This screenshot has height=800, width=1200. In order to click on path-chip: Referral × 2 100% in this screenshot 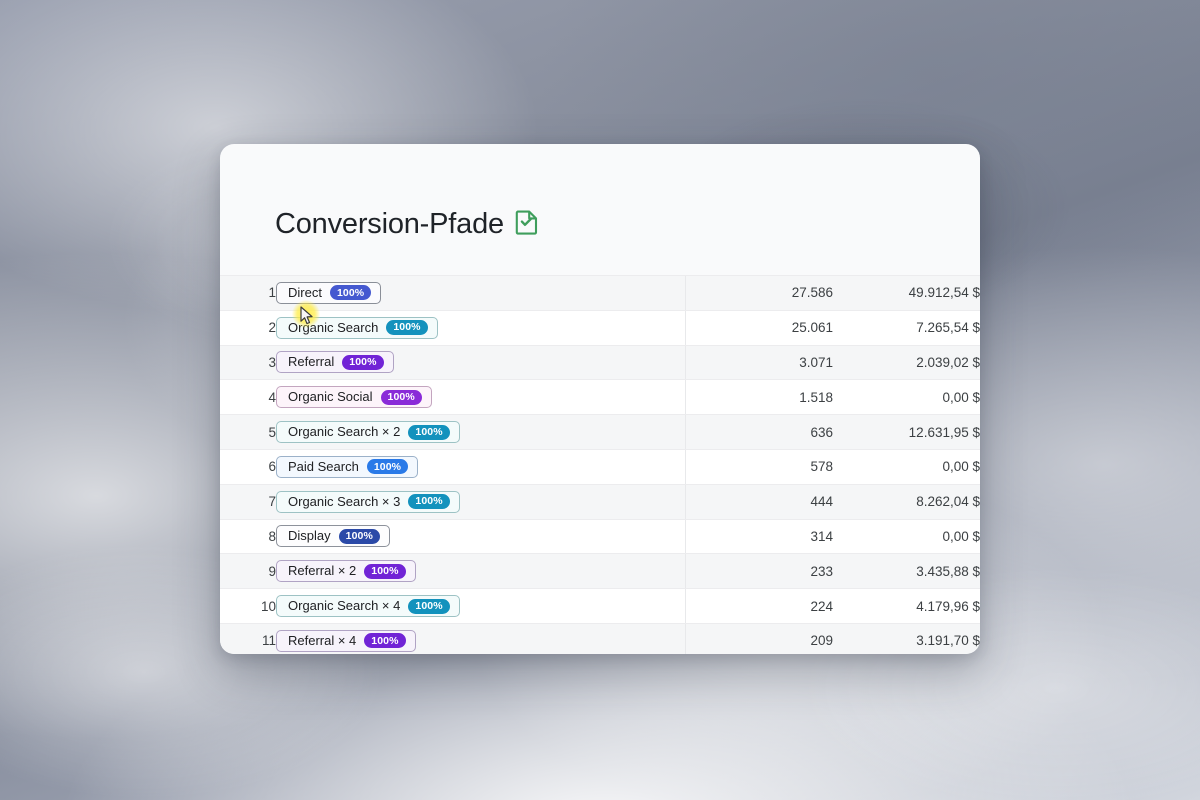, I will do `click(346, 571)`.